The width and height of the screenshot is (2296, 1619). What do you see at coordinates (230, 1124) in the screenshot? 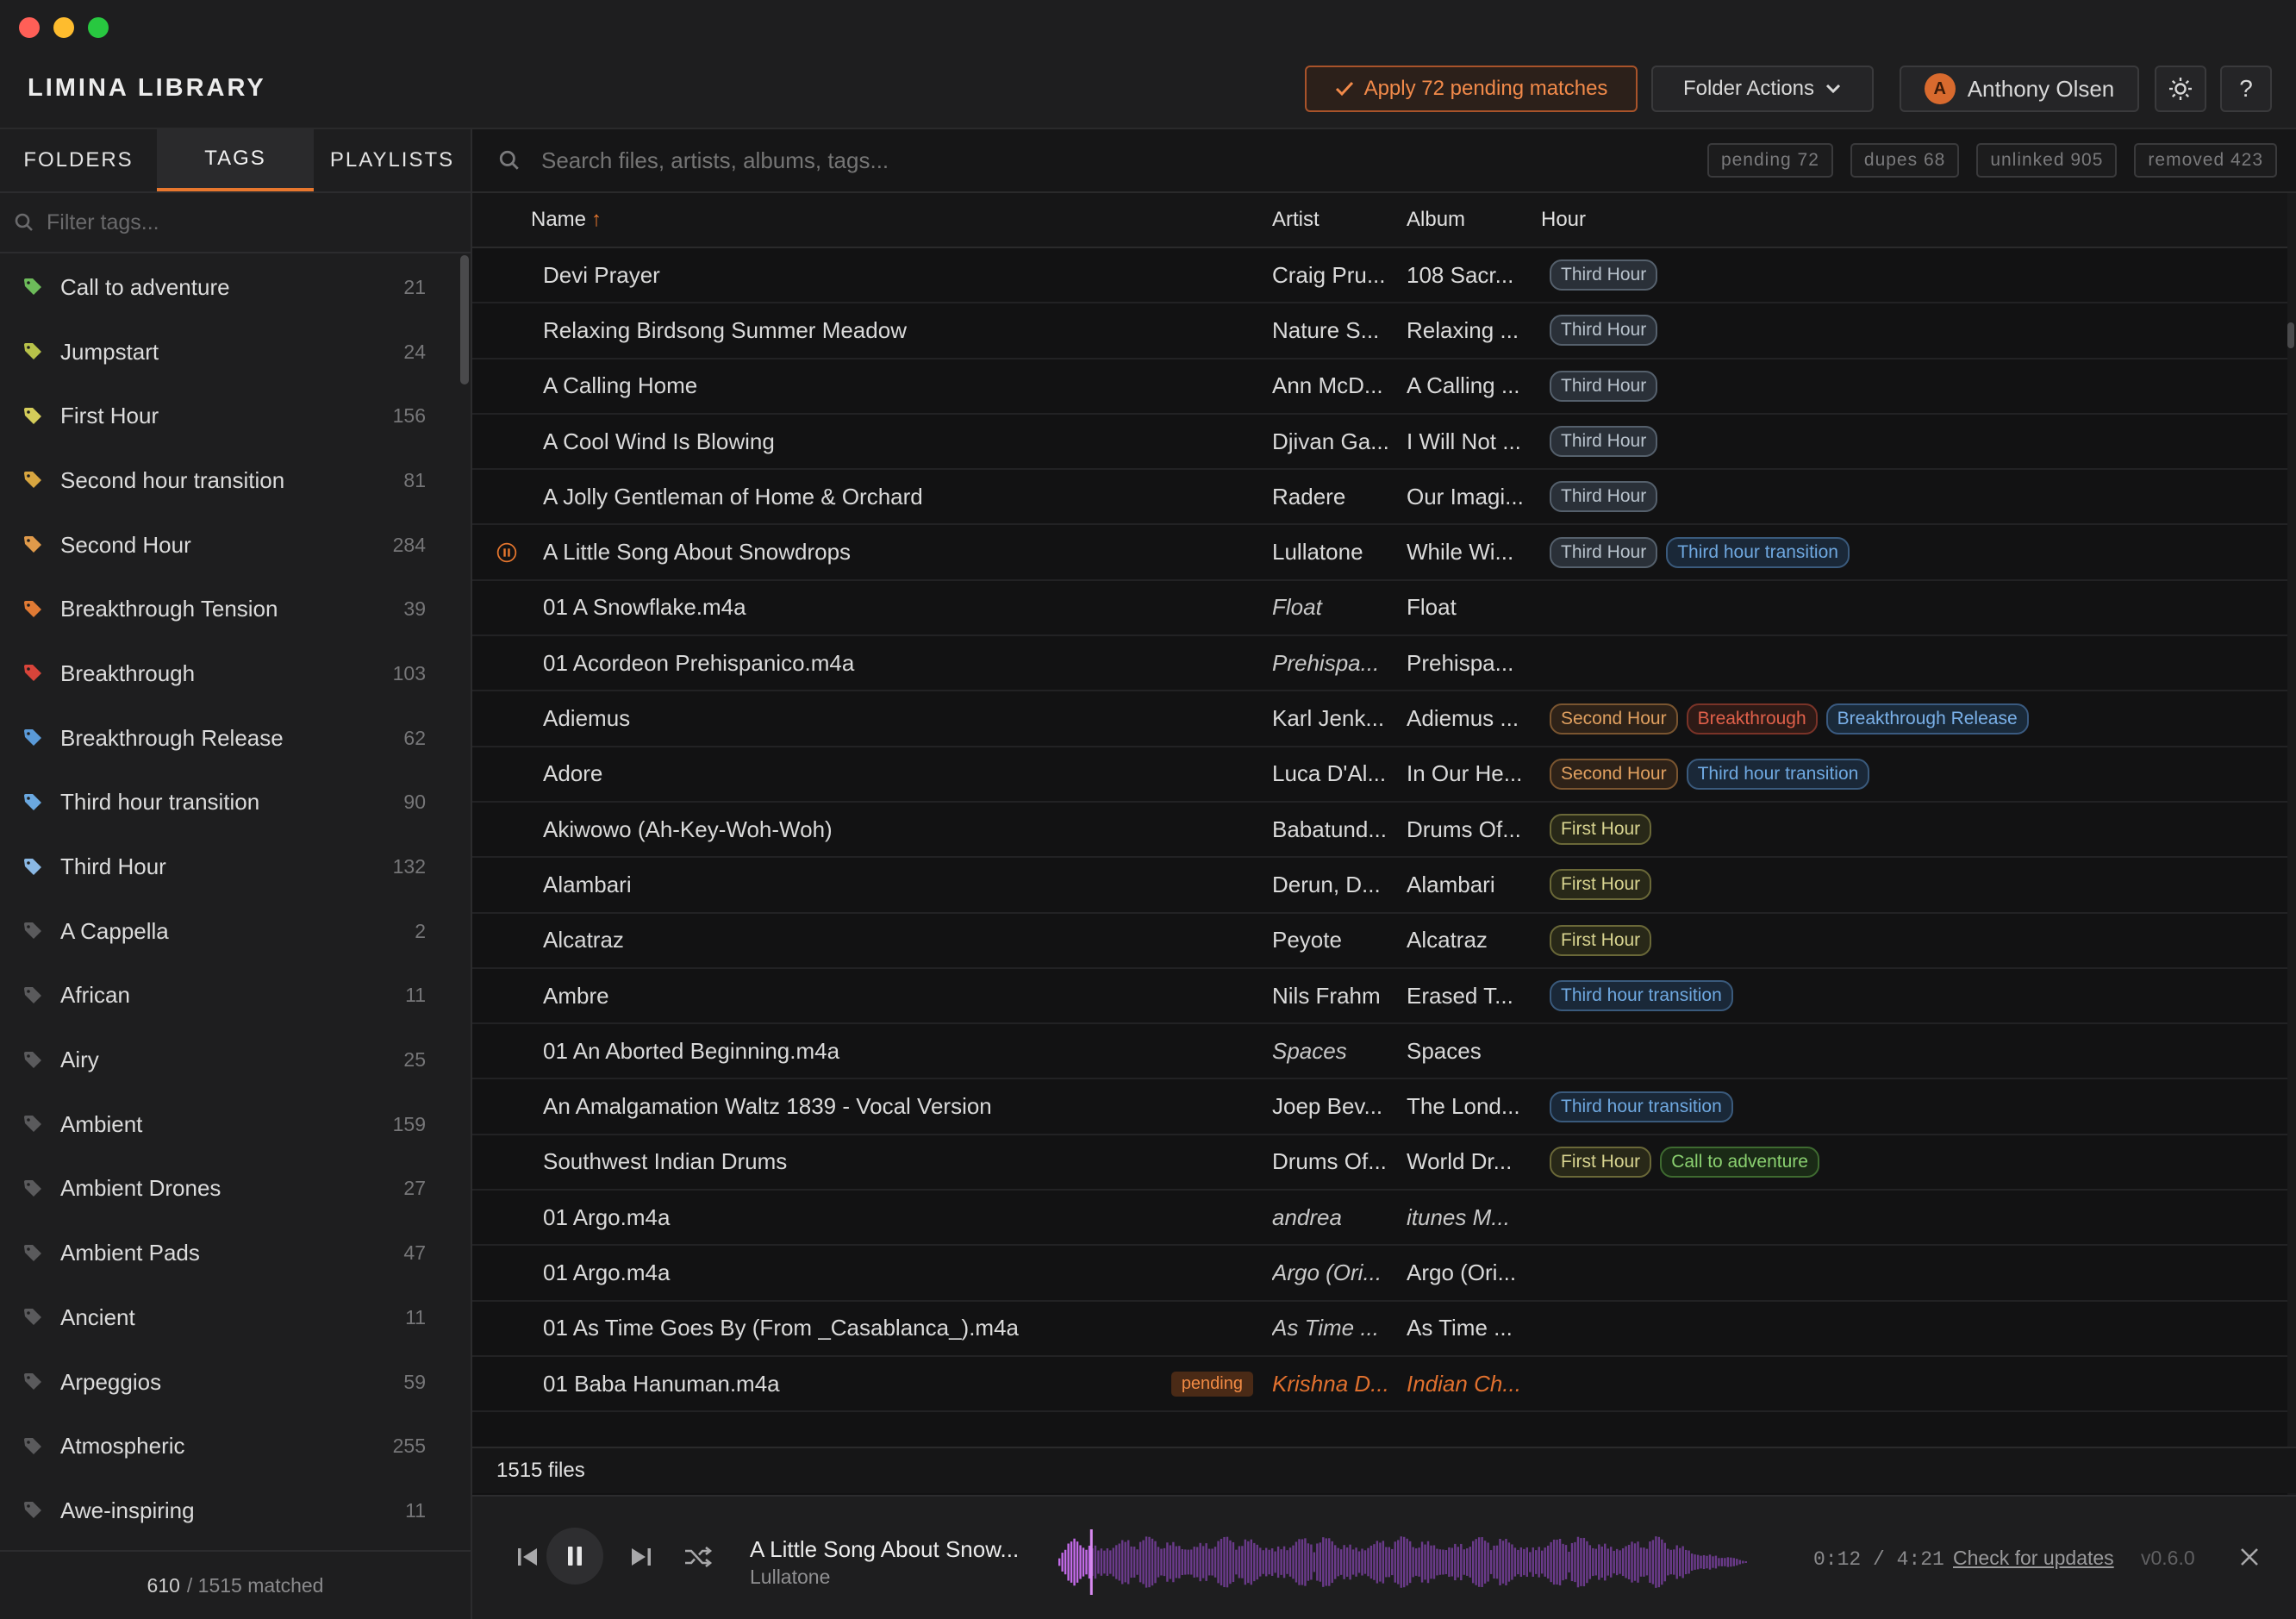
I see `tag-item: Ambient 159` at bounding box center [230, 1124].